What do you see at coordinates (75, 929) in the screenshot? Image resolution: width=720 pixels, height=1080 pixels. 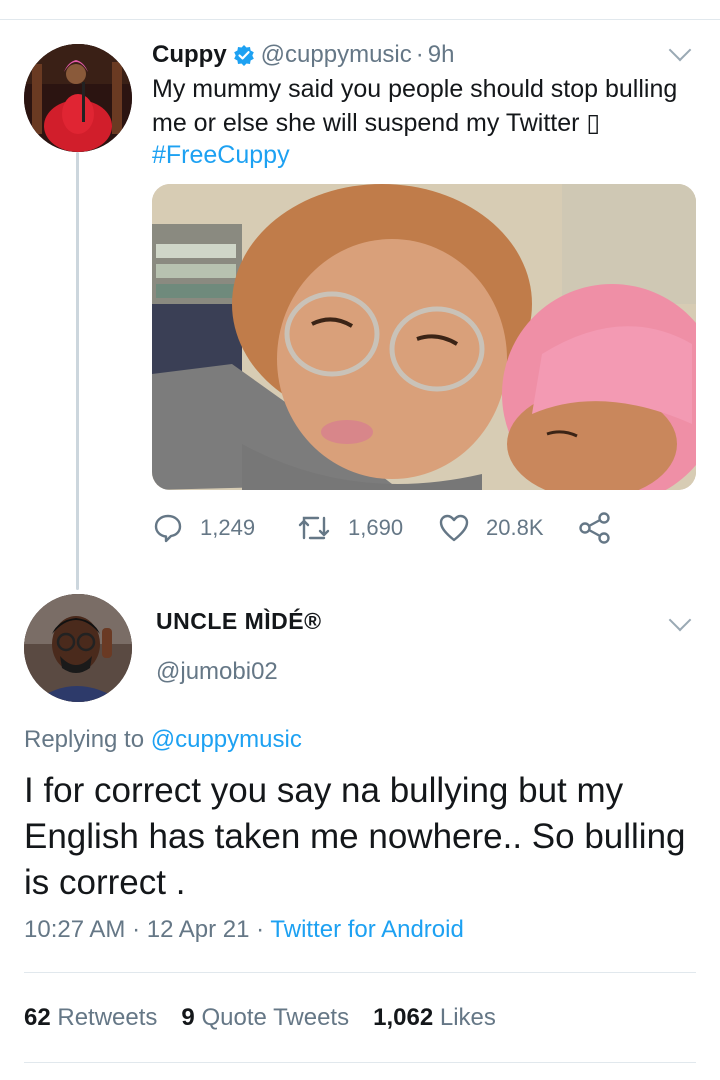 I see `reply-time: 10:27 AM` at bounding box center [75, 929].